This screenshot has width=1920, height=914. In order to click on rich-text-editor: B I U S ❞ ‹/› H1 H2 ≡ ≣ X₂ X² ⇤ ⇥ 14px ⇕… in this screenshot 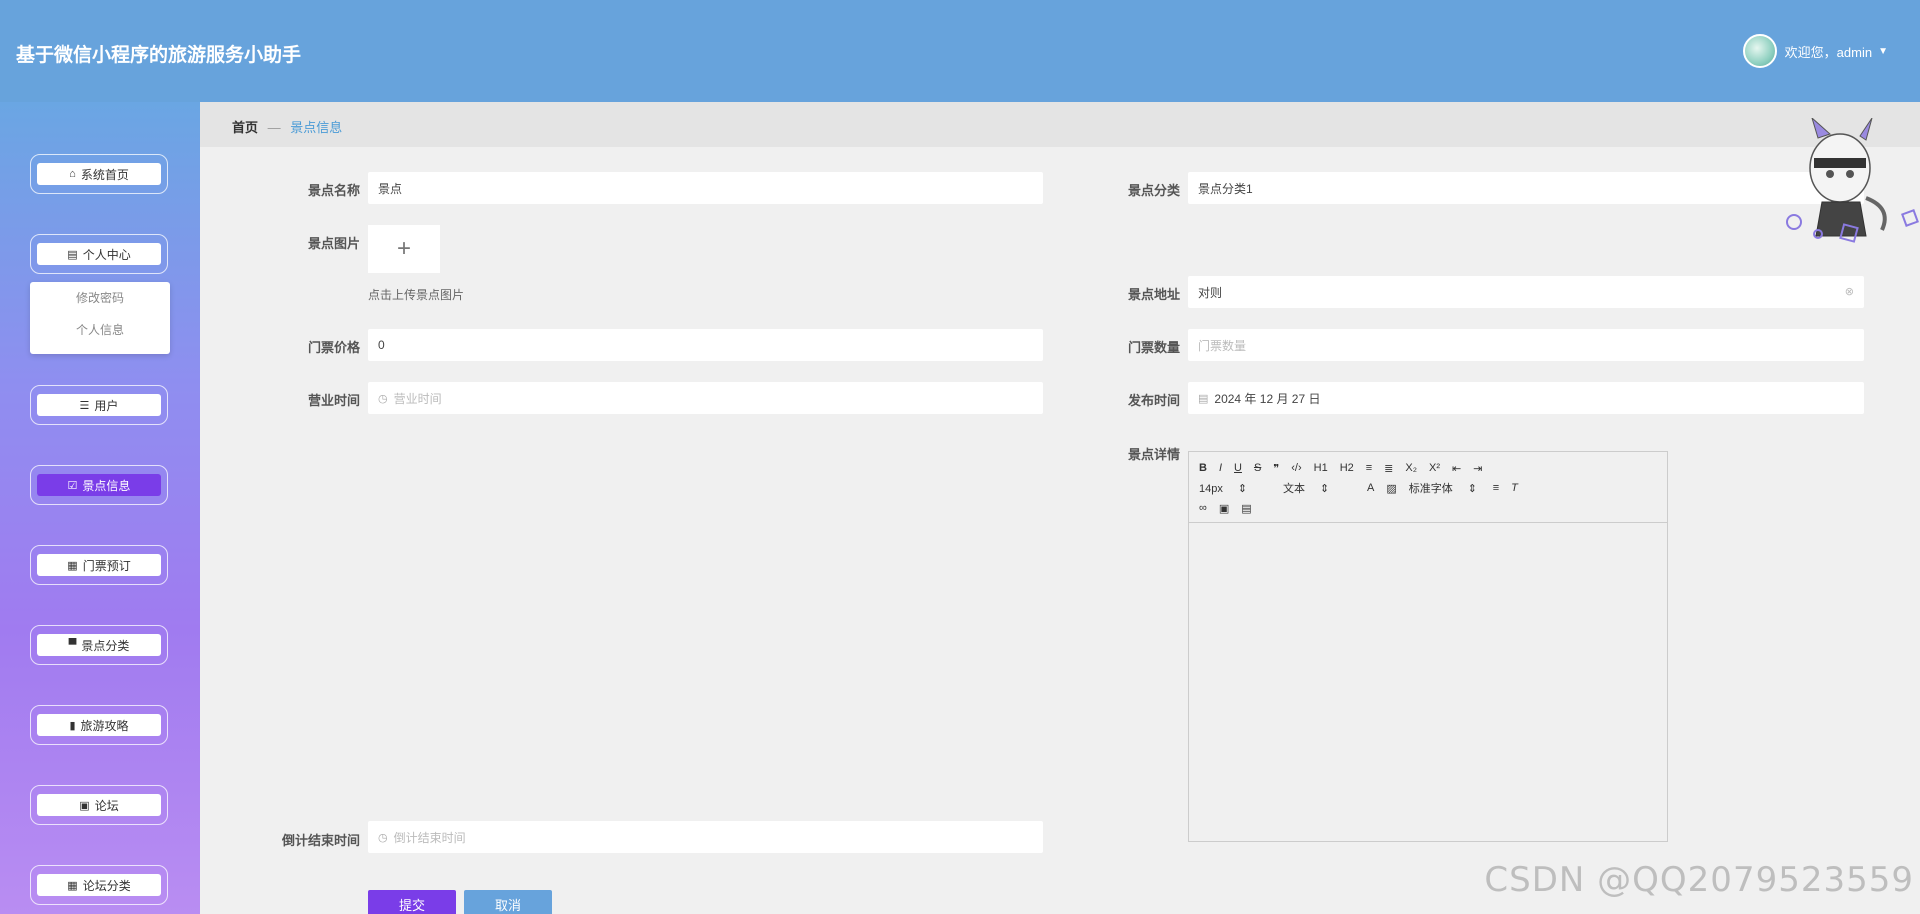, I will do `click(1428, 646)`.